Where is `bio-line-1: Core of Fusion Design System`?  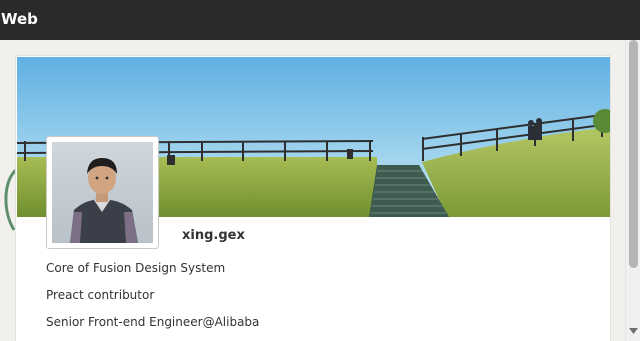 bio-line-1: Core of Fusion Design System is located at coordinates (136, 268).